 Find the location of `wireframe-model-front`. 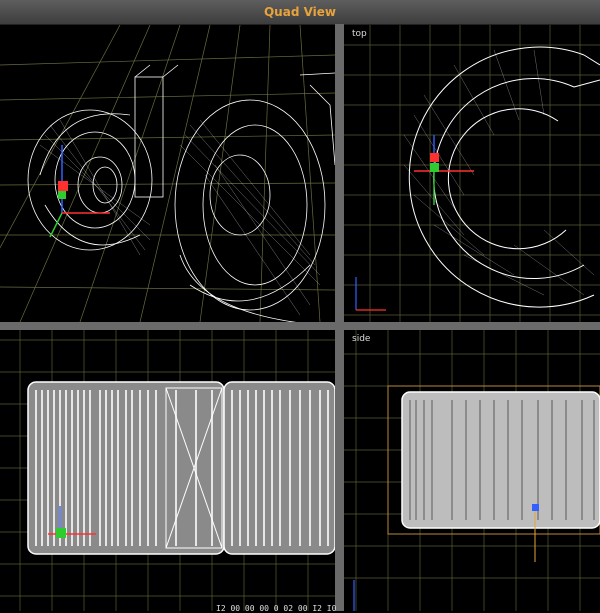

wireframe-model-front is located at coordinates (181, 468).